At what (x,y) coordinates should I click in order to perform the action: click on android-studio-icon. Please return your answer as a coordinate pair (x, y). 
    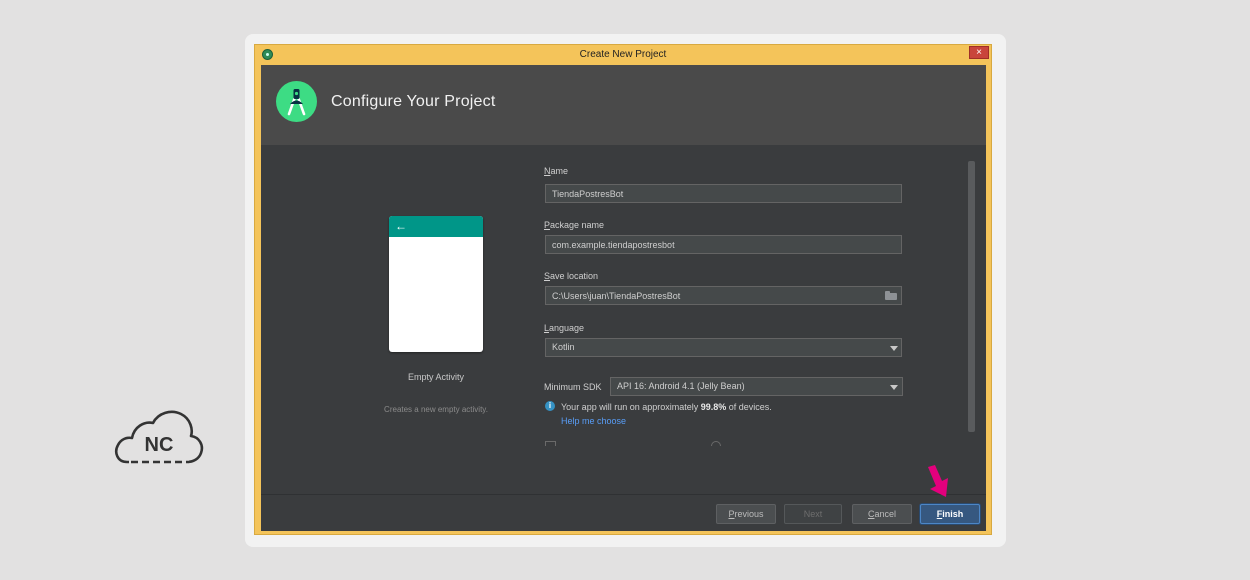
    Looking at the image, I should click on (267, 54).